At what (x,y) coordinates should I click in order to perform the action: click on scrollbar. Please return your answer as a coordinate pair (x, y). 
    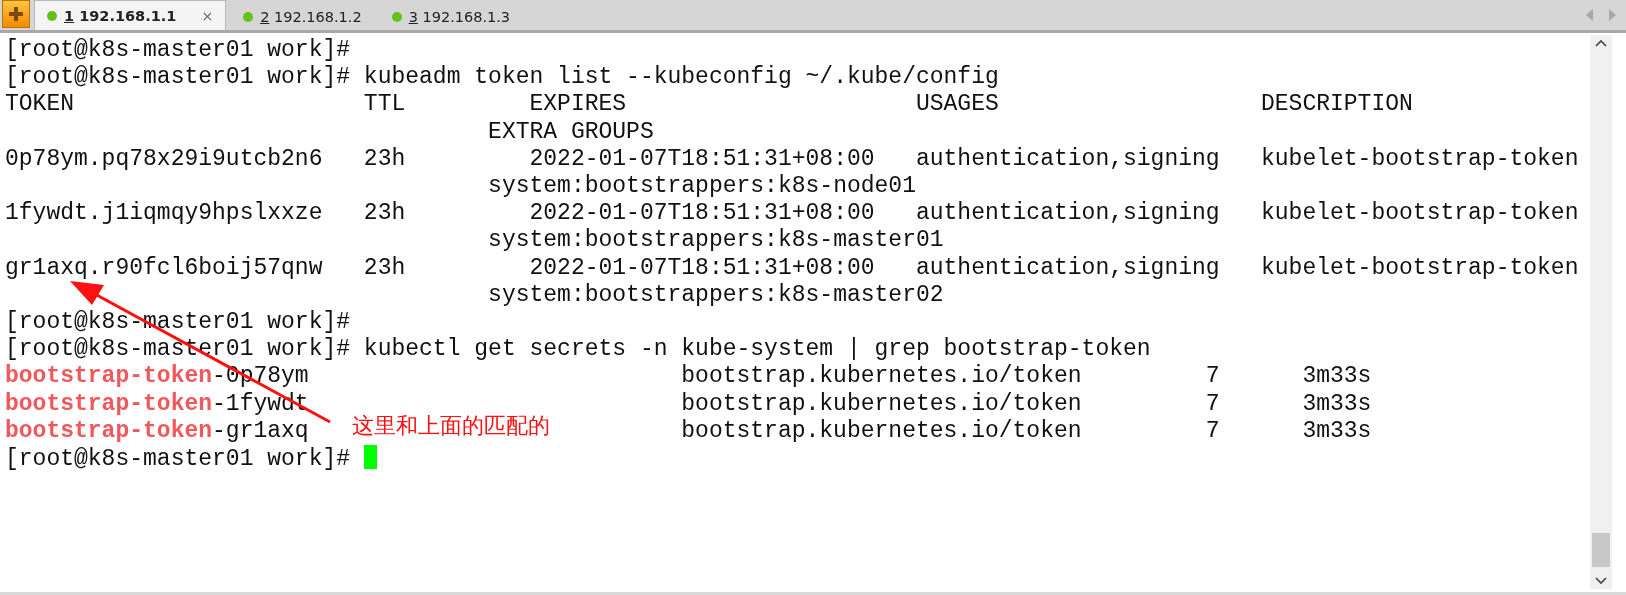
    Looking at the image, I should click on (1601, 312).